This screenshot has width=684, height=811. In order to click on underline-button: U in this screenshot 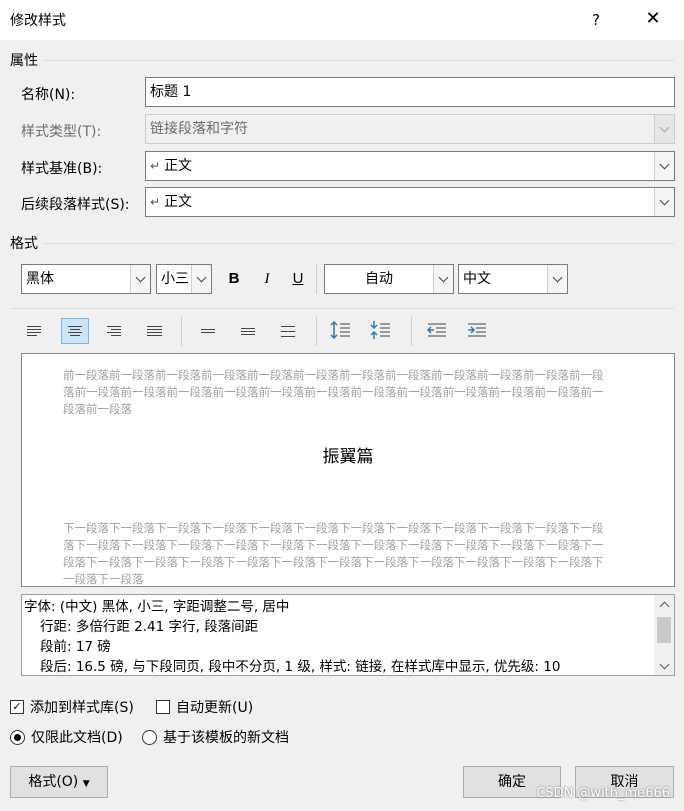, I will do `click(298, 279)`.